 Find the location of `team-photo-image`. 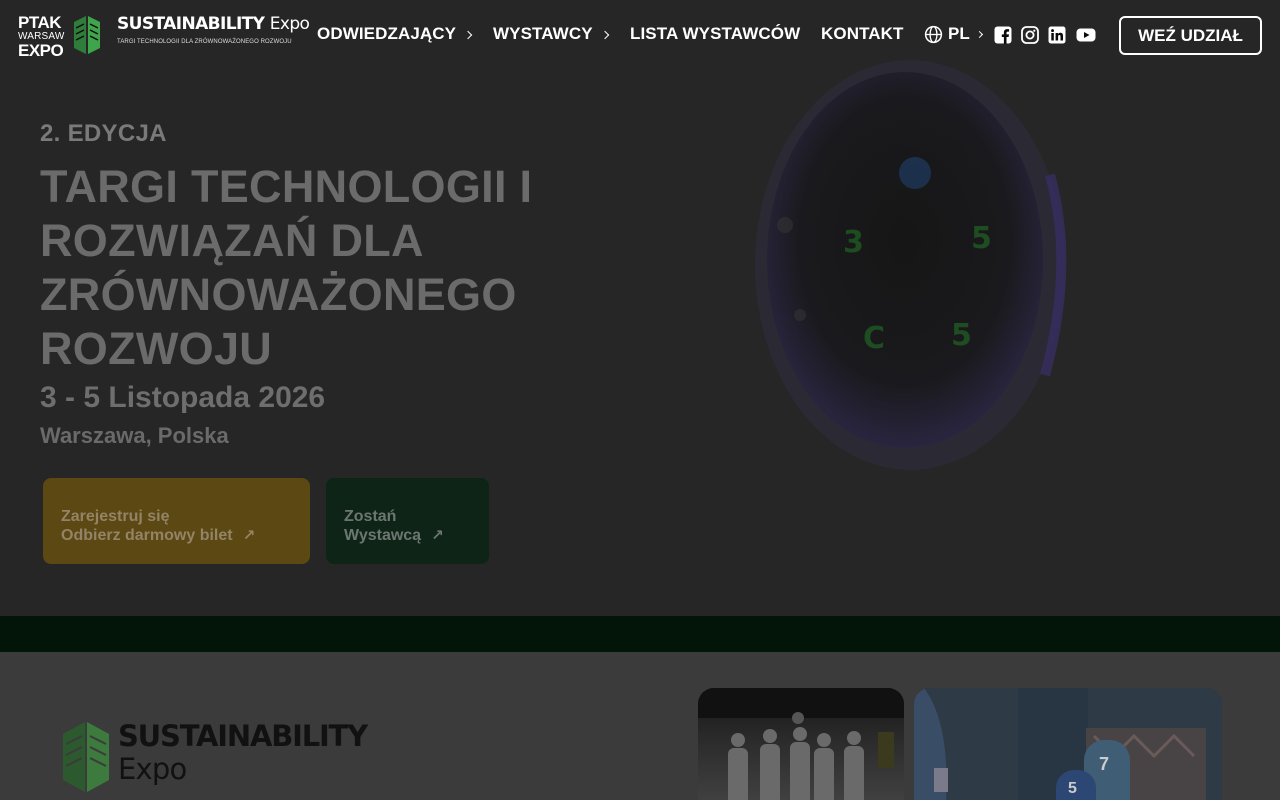

team-photo-image is located at coordinates (801, 744).